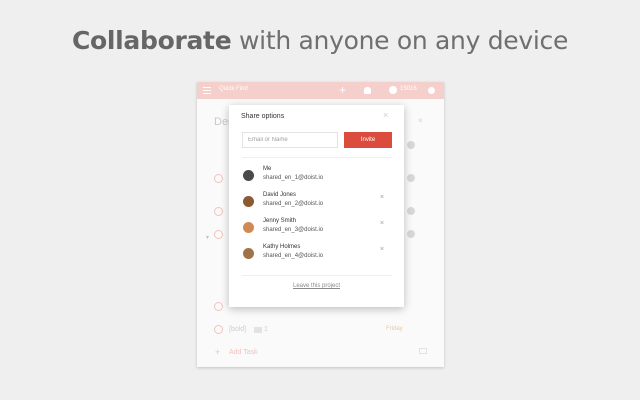 The image size is (640, 400). I want to click on member-name: Me, so click(267, 169).